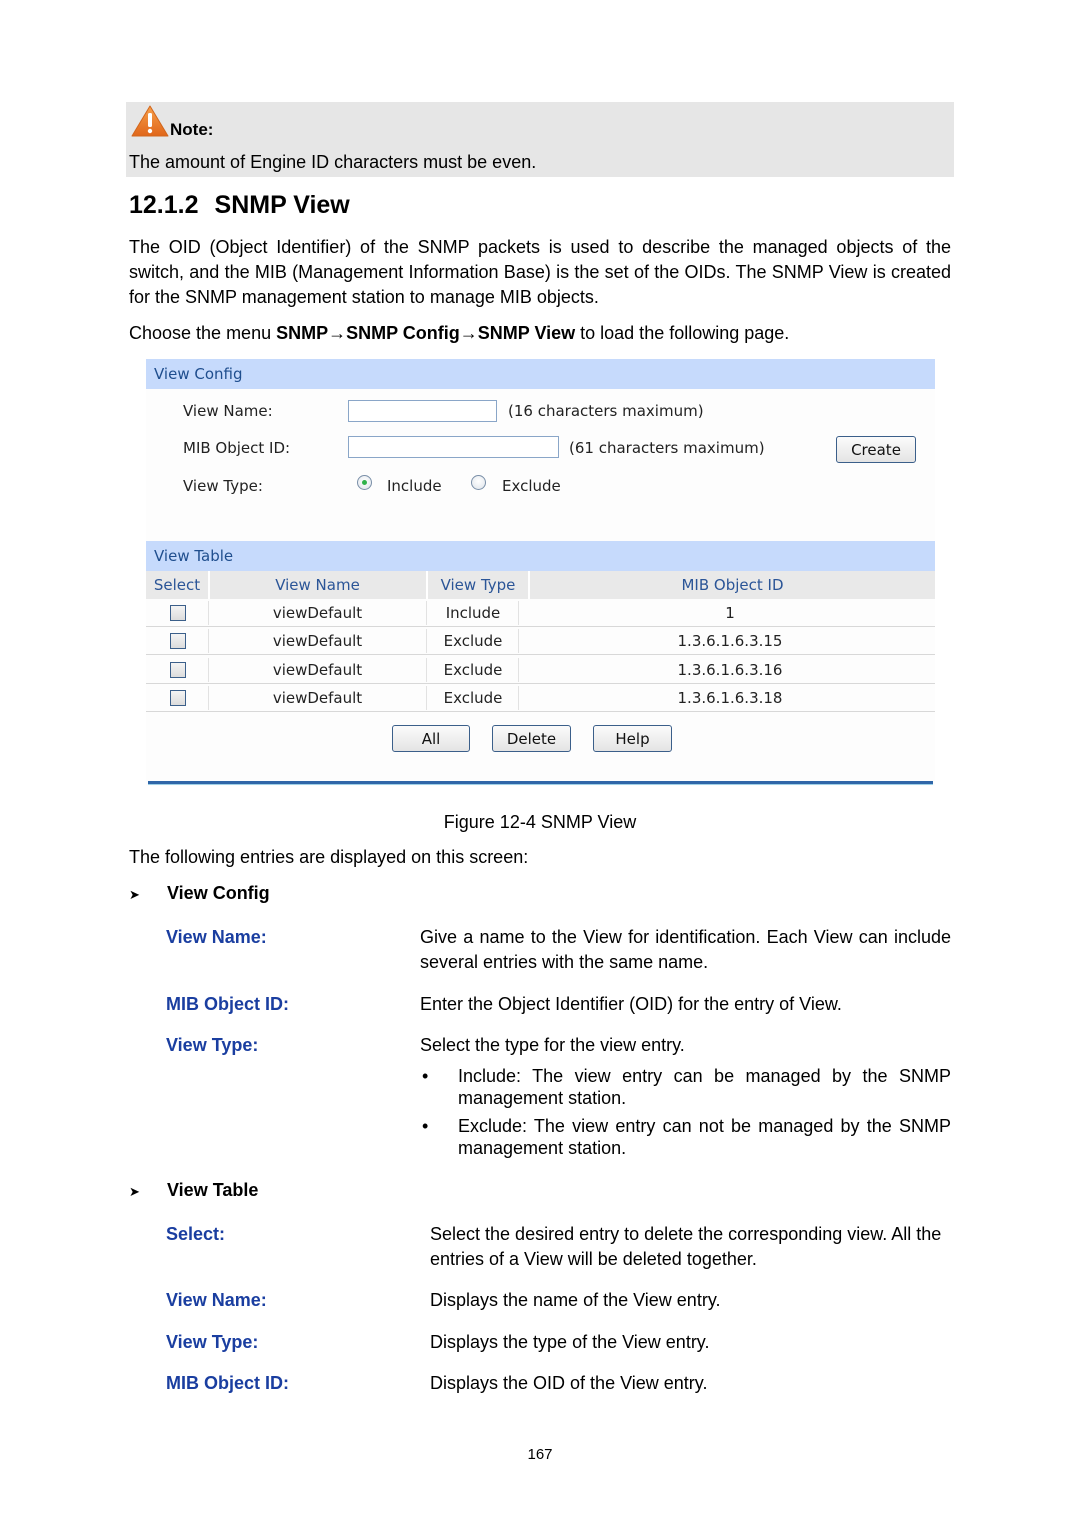 Image resolution: width=1080 pixels, height=1527 pixels. Describe the element at coordinates (177, 585) in the screenshot. I see `column-header-select: Select` at that location.